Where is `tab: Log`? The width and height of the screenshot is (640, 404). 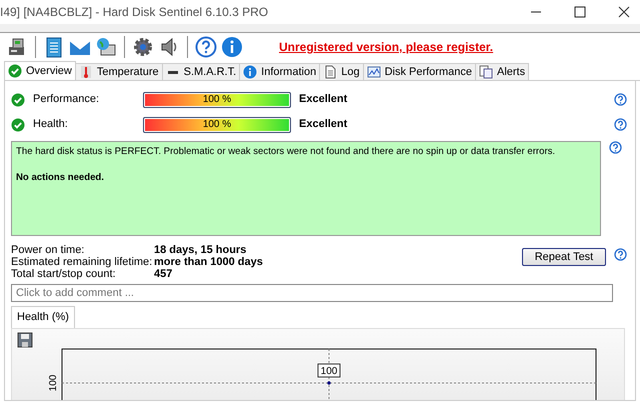 tab: Log is located at coordinates (341, 71).